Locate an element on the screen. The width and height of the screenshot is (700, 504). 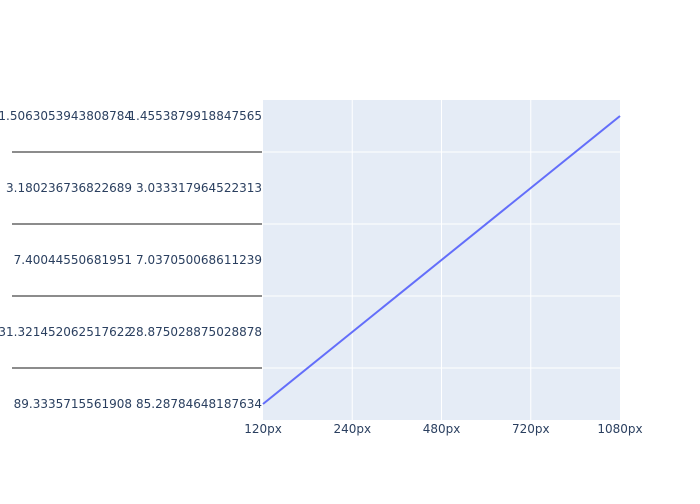
y-tick-label-right: 85.28784648187634 is located at coordinates (199, 404).